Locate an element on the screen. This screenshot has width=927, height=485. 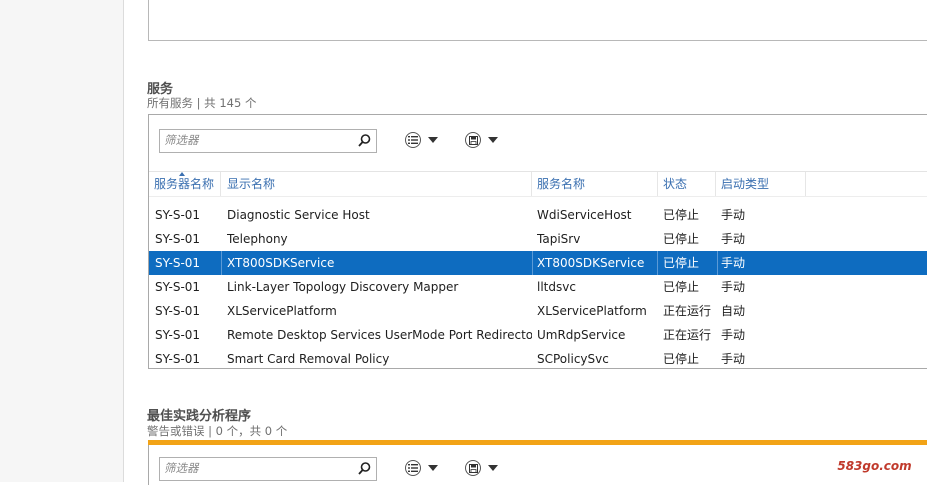
services-section-subtitle: 所有服务 | 共 145 个 is located at coordinates (202, 103).